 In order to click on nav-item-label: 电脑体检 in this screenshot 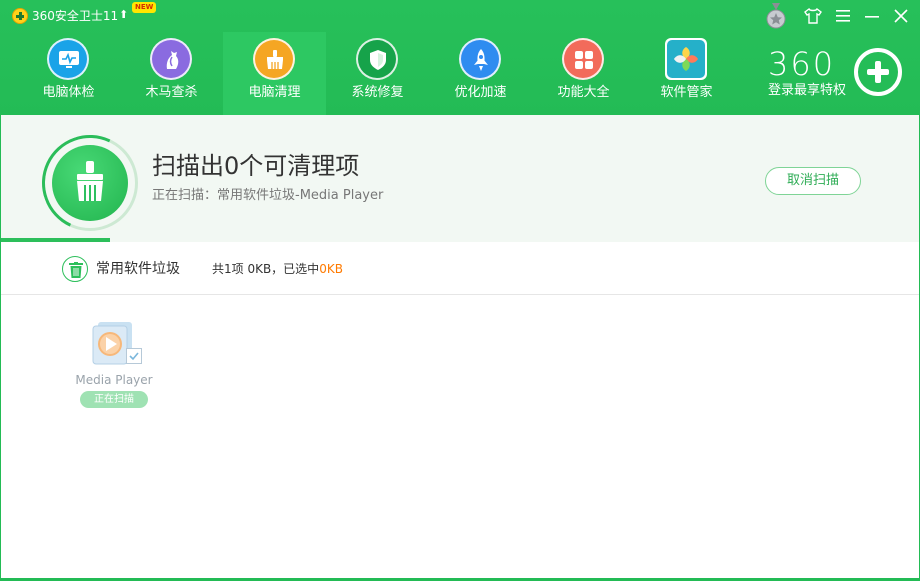, I will do `click(68, 92)`.